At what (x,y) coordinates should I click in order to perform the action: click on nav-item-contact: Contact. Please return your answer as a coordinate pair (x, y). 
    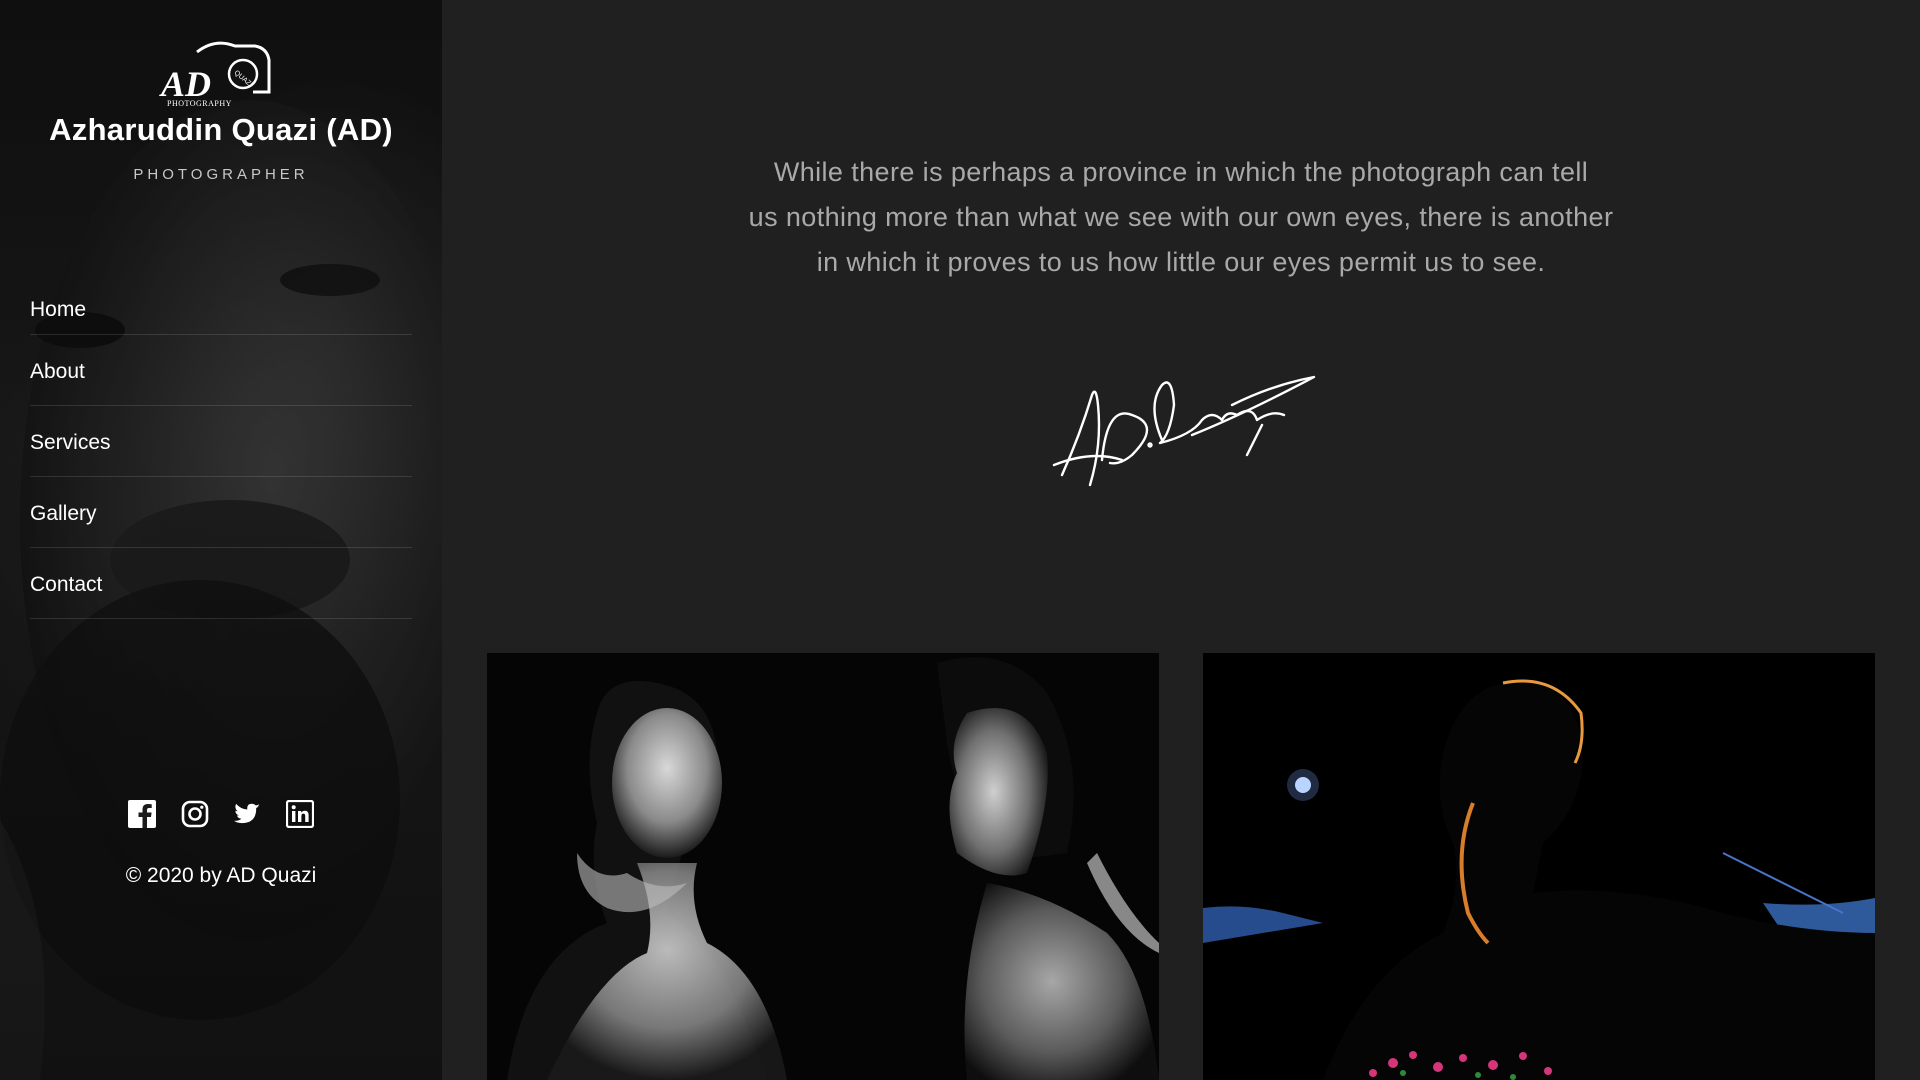
    Looking at the image, I should click on (221, 583).